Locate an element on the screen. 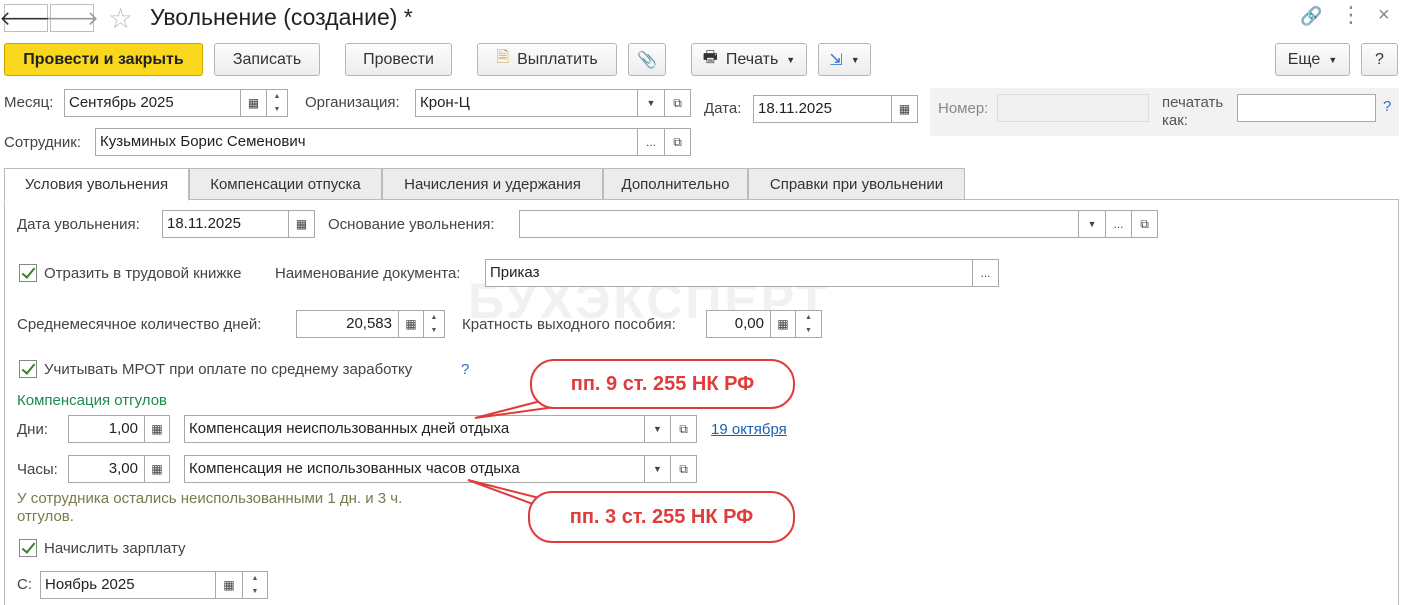  employee-field: Кузьминых Борис Семенович is located at coordinates (366, 142).